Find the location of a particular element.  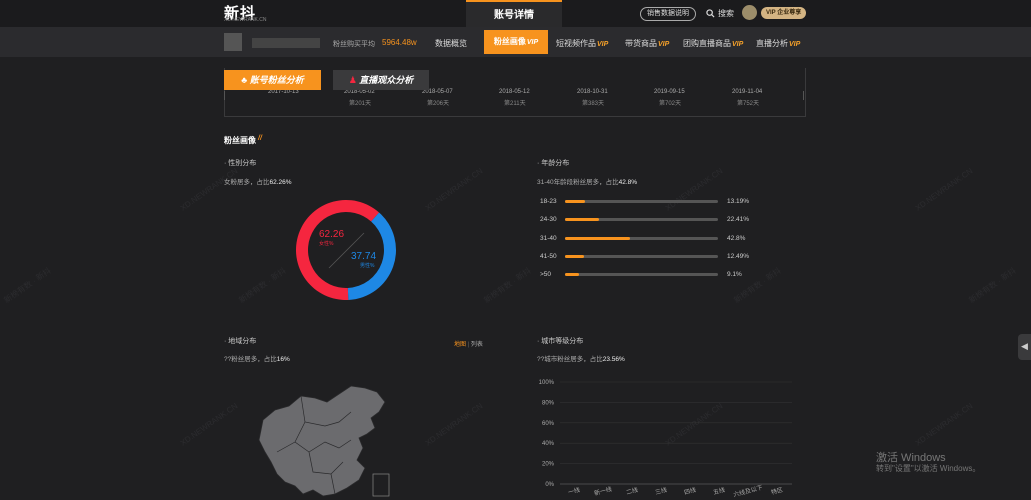

age-bar-row: 24-30 22.41% is located at coordinates (665, 220).